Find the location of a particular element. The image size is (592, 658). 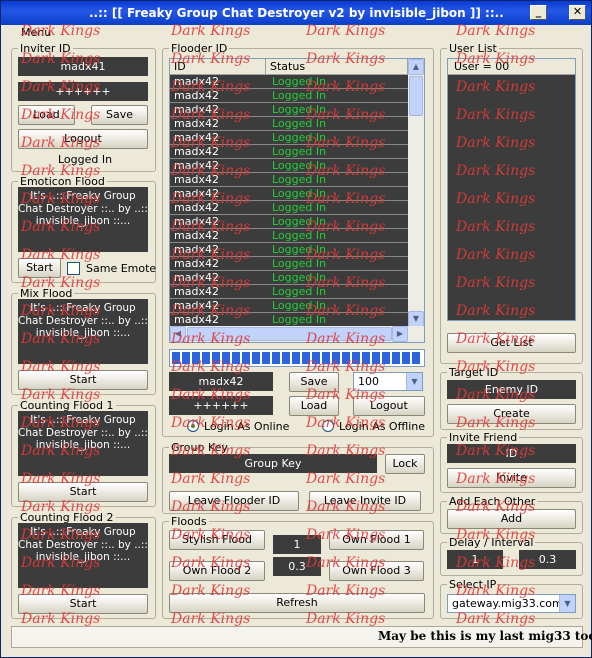

flooder-table-header: ID Status is located at coordinates (289, 67).